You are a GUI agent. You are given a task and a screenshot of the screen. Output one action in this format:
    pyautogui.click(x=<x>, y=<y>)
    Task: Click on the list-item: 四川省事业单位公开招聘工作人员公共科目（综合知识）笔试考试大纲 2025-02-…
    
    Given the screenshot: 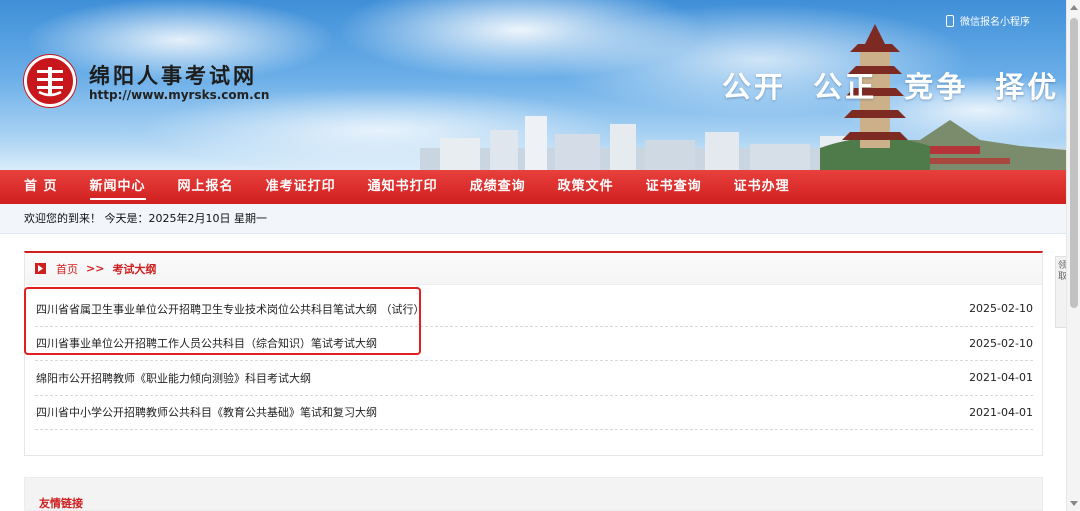 What is the action you would take?
    pyautogui.click(x=534, y=344)
    